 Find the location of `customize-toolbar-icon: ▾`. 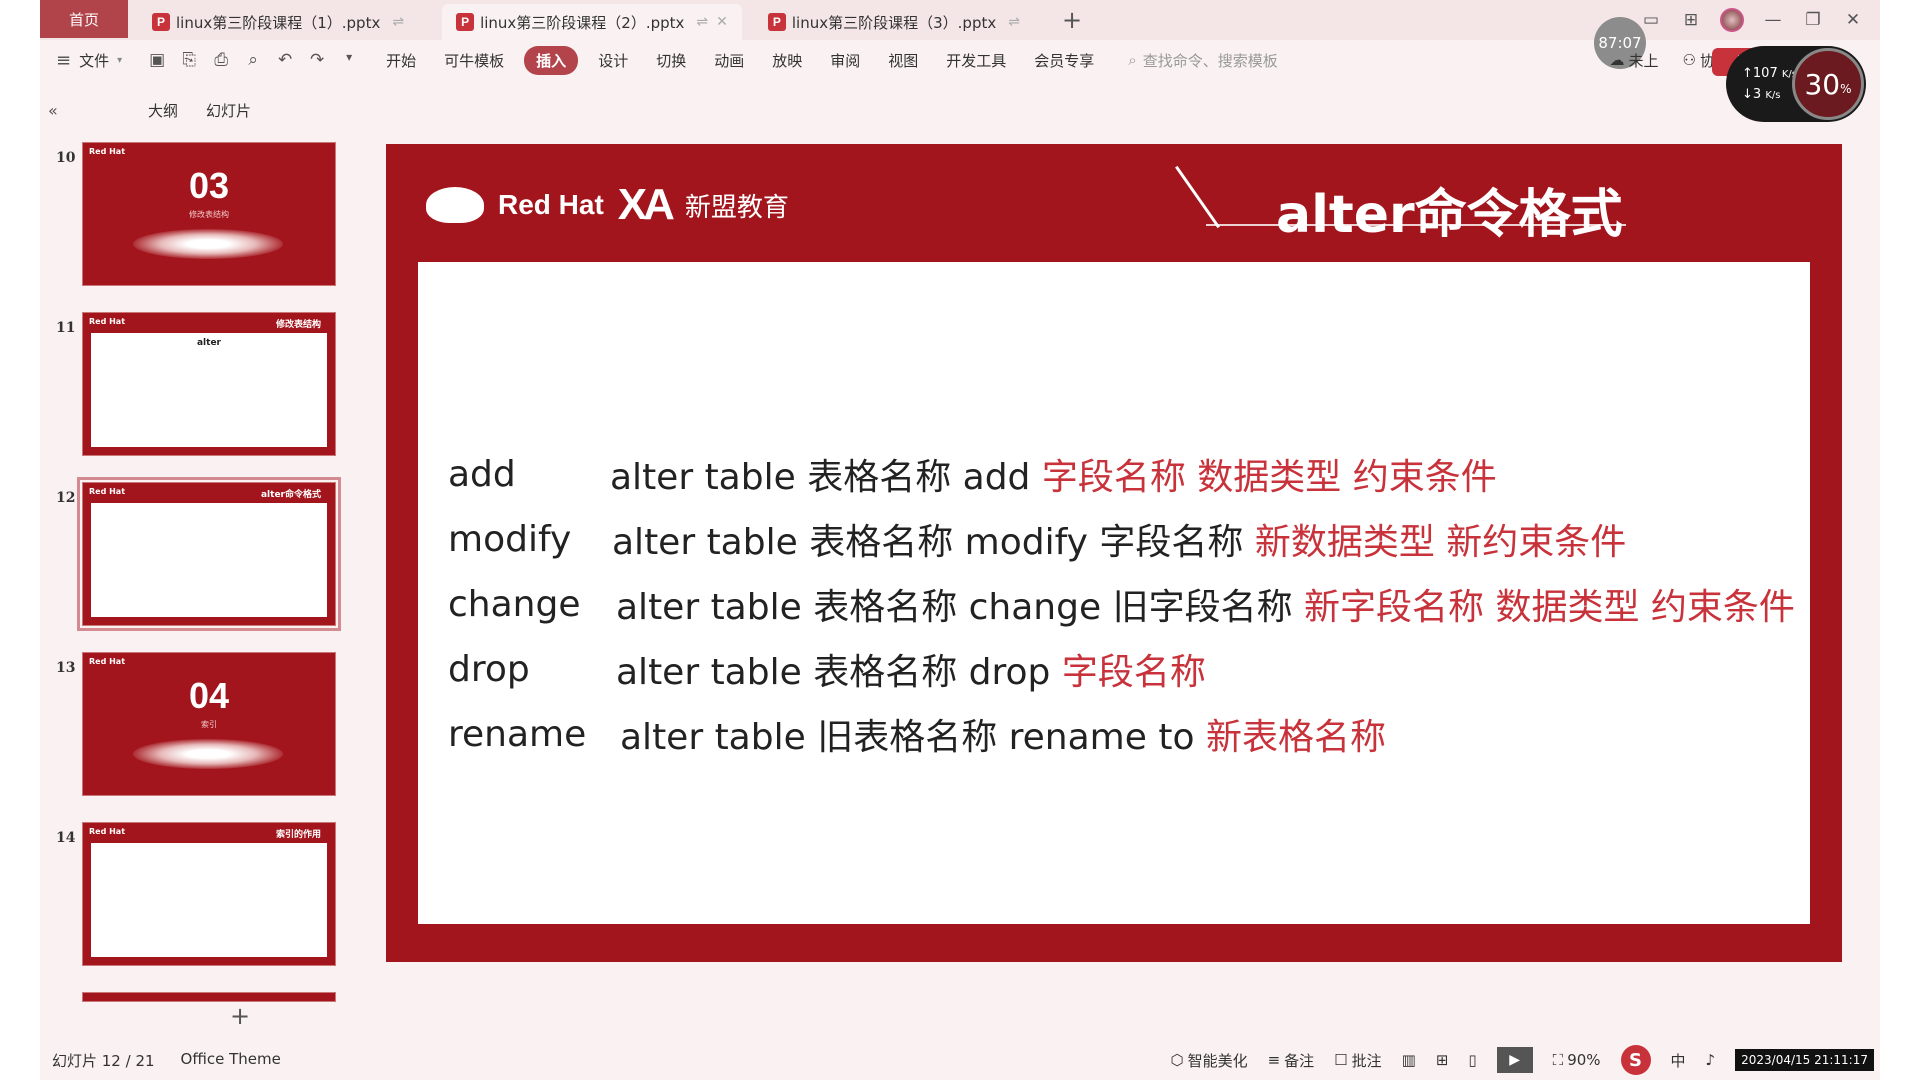

customize-toolbar-icon: ▾ is located at coordinates (349, 60).